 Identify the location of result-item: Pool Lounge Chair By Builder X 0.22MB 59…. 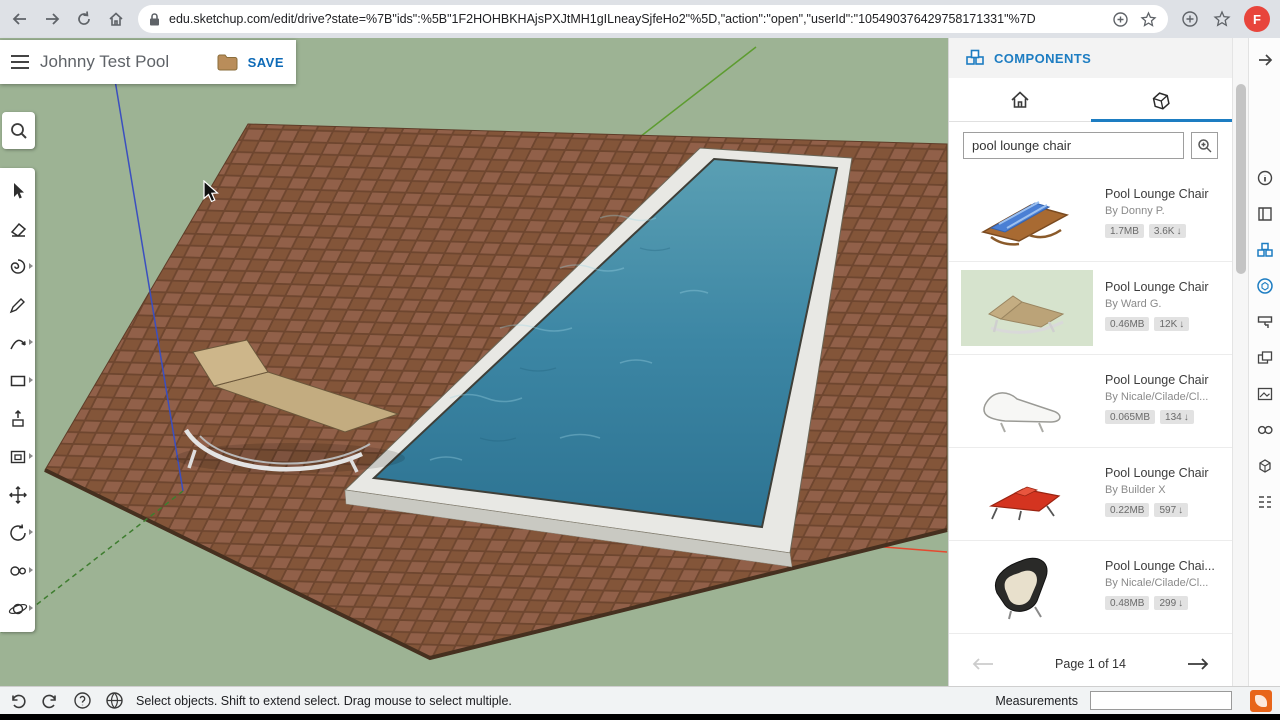
(1090, 494).